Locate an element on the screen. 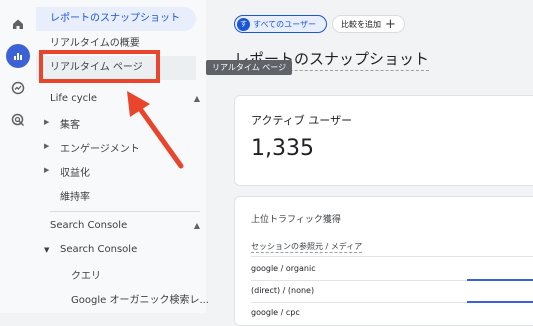  active-users-value: 1,335 is located at coordinates (282, 148).